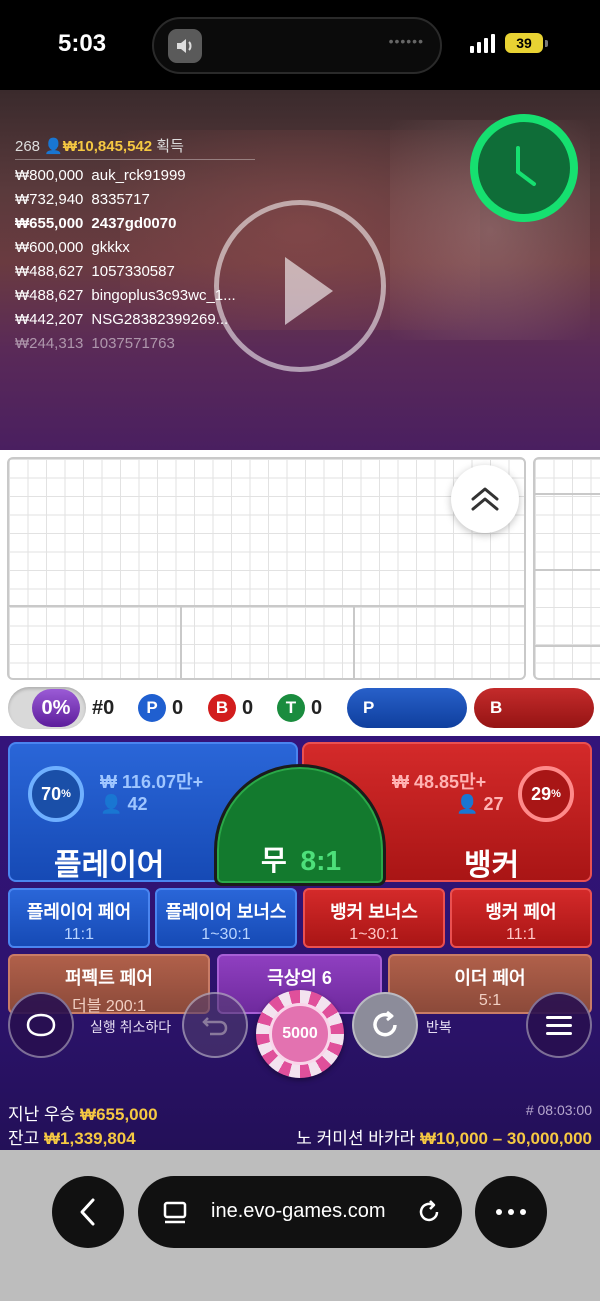  Describe the element at coordinates (83, 1112) in the screenshot. I see `last-win: 지난 우승 ₩655,000` at that location.